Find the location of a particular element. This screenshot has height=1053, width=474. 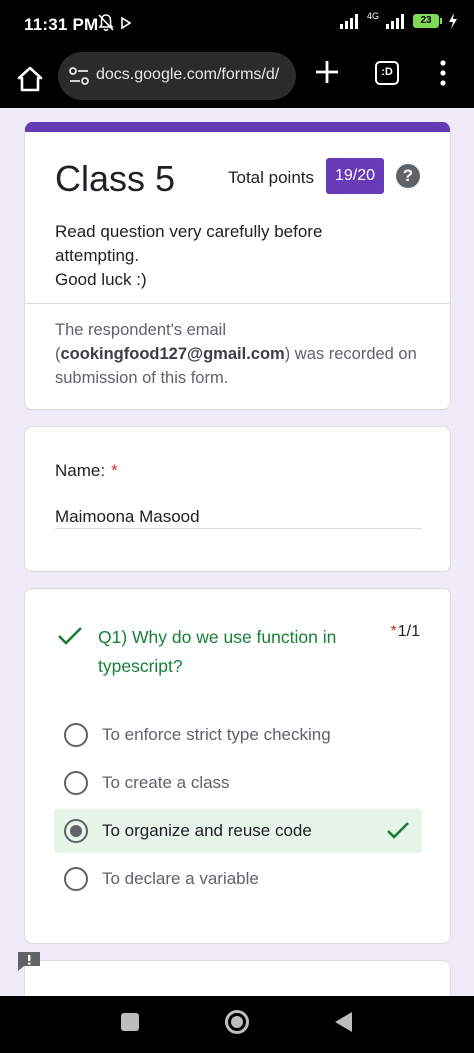

network-type: 4G is located at coordinates (372, 16).